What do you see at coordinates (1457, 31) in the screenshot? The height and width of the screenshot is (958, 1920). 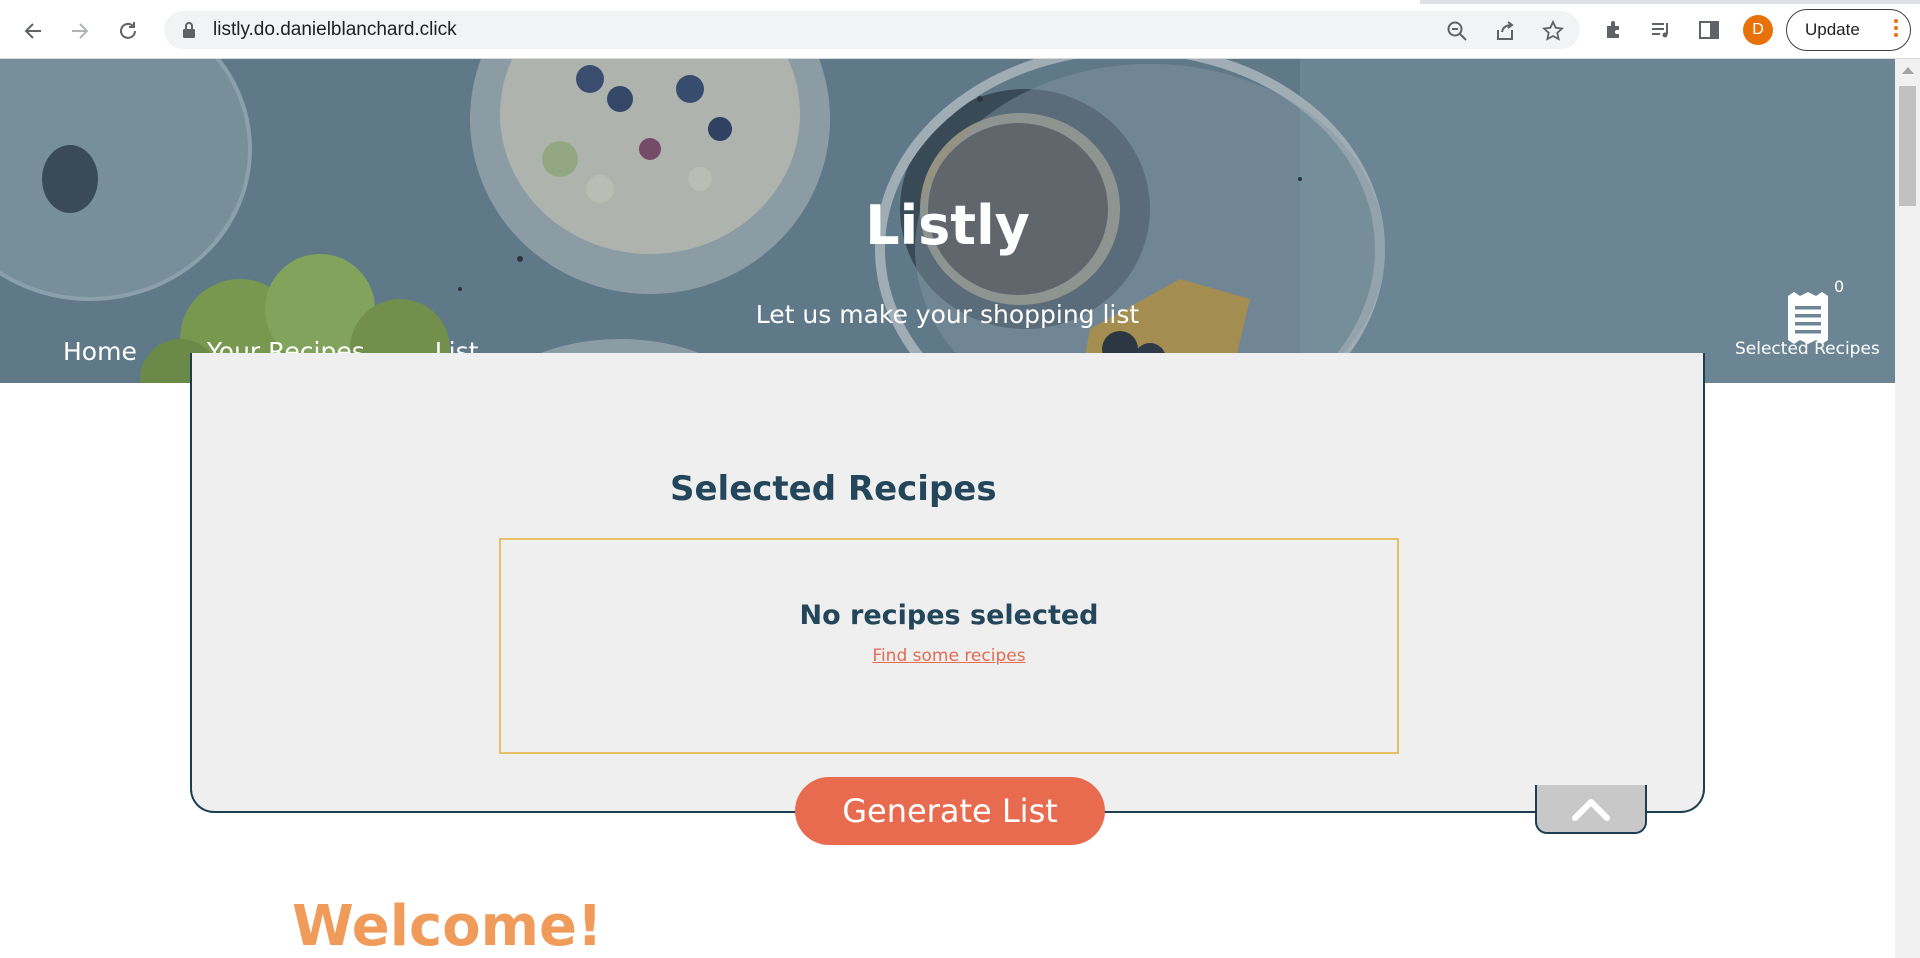 I see `zoom-out-icon` at bounding box center [1457, 31].